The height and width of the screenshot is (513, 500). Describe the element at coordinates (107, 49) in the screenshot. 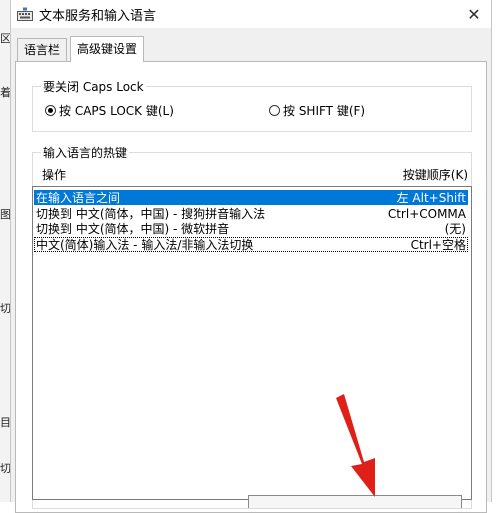

I see `tab-advanced-key-settings: 高级键设置` at that location.